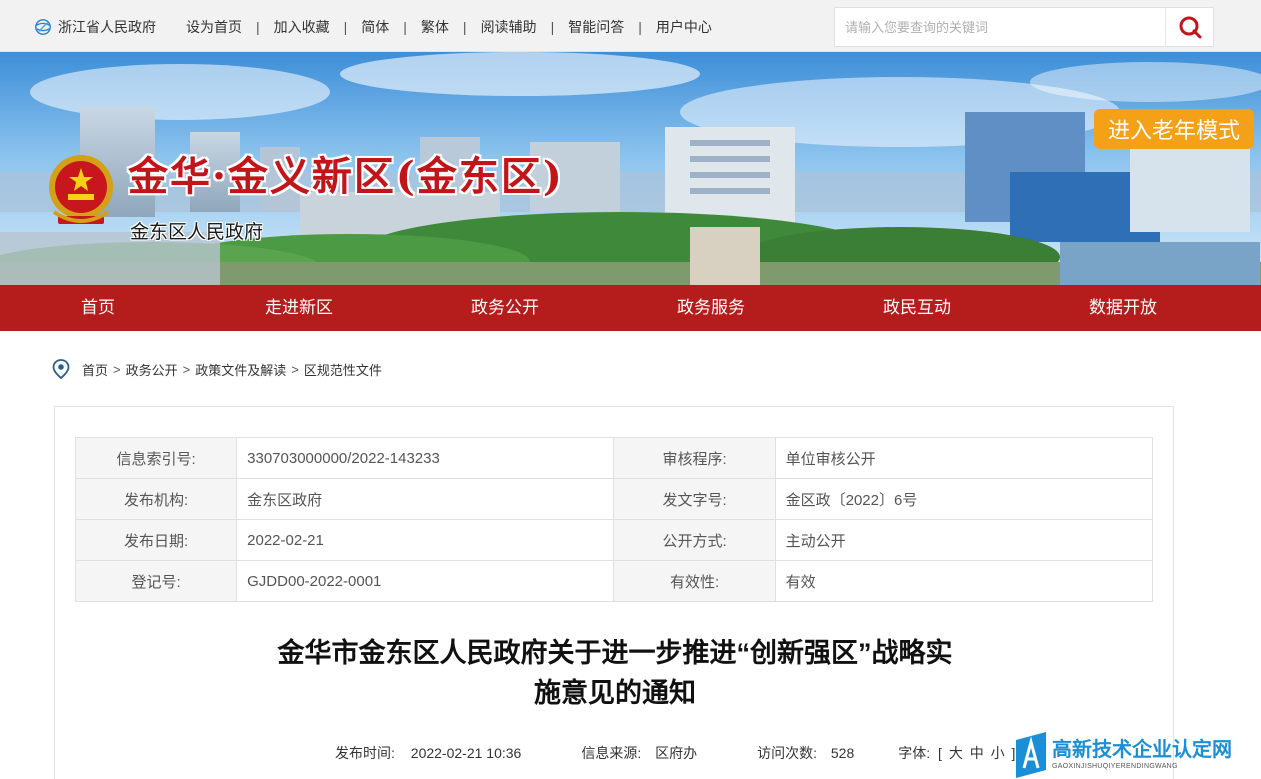 This screenshot has height=779, width=1261. Describe the element at coordinates (1000, 27) in the screenshot. I see `search-input` at that location.